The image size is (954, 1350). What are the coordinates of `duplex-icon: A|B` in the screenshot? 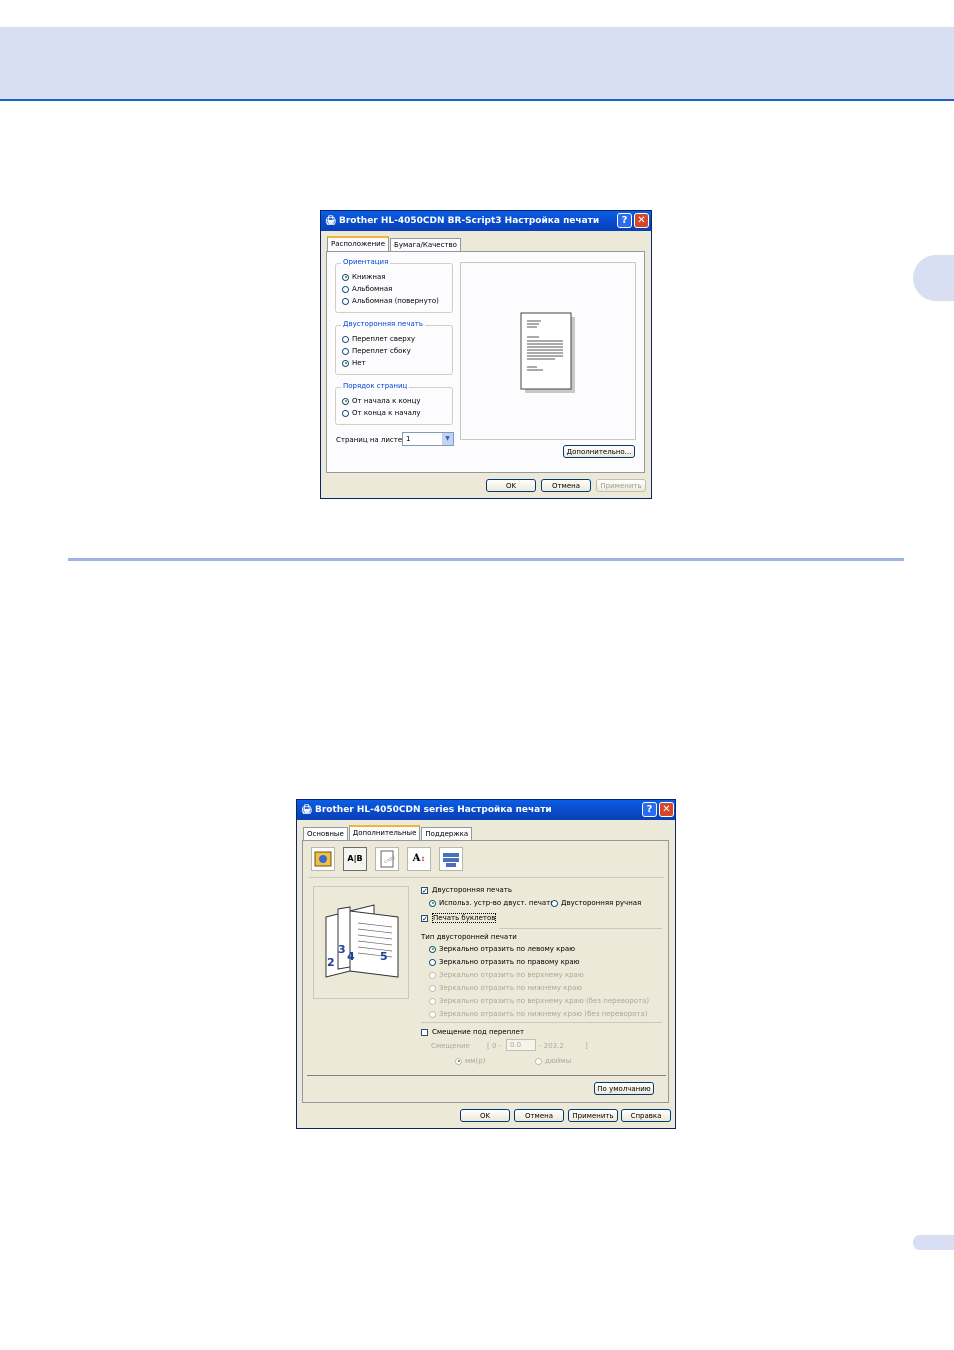 It's located at (355, 859).